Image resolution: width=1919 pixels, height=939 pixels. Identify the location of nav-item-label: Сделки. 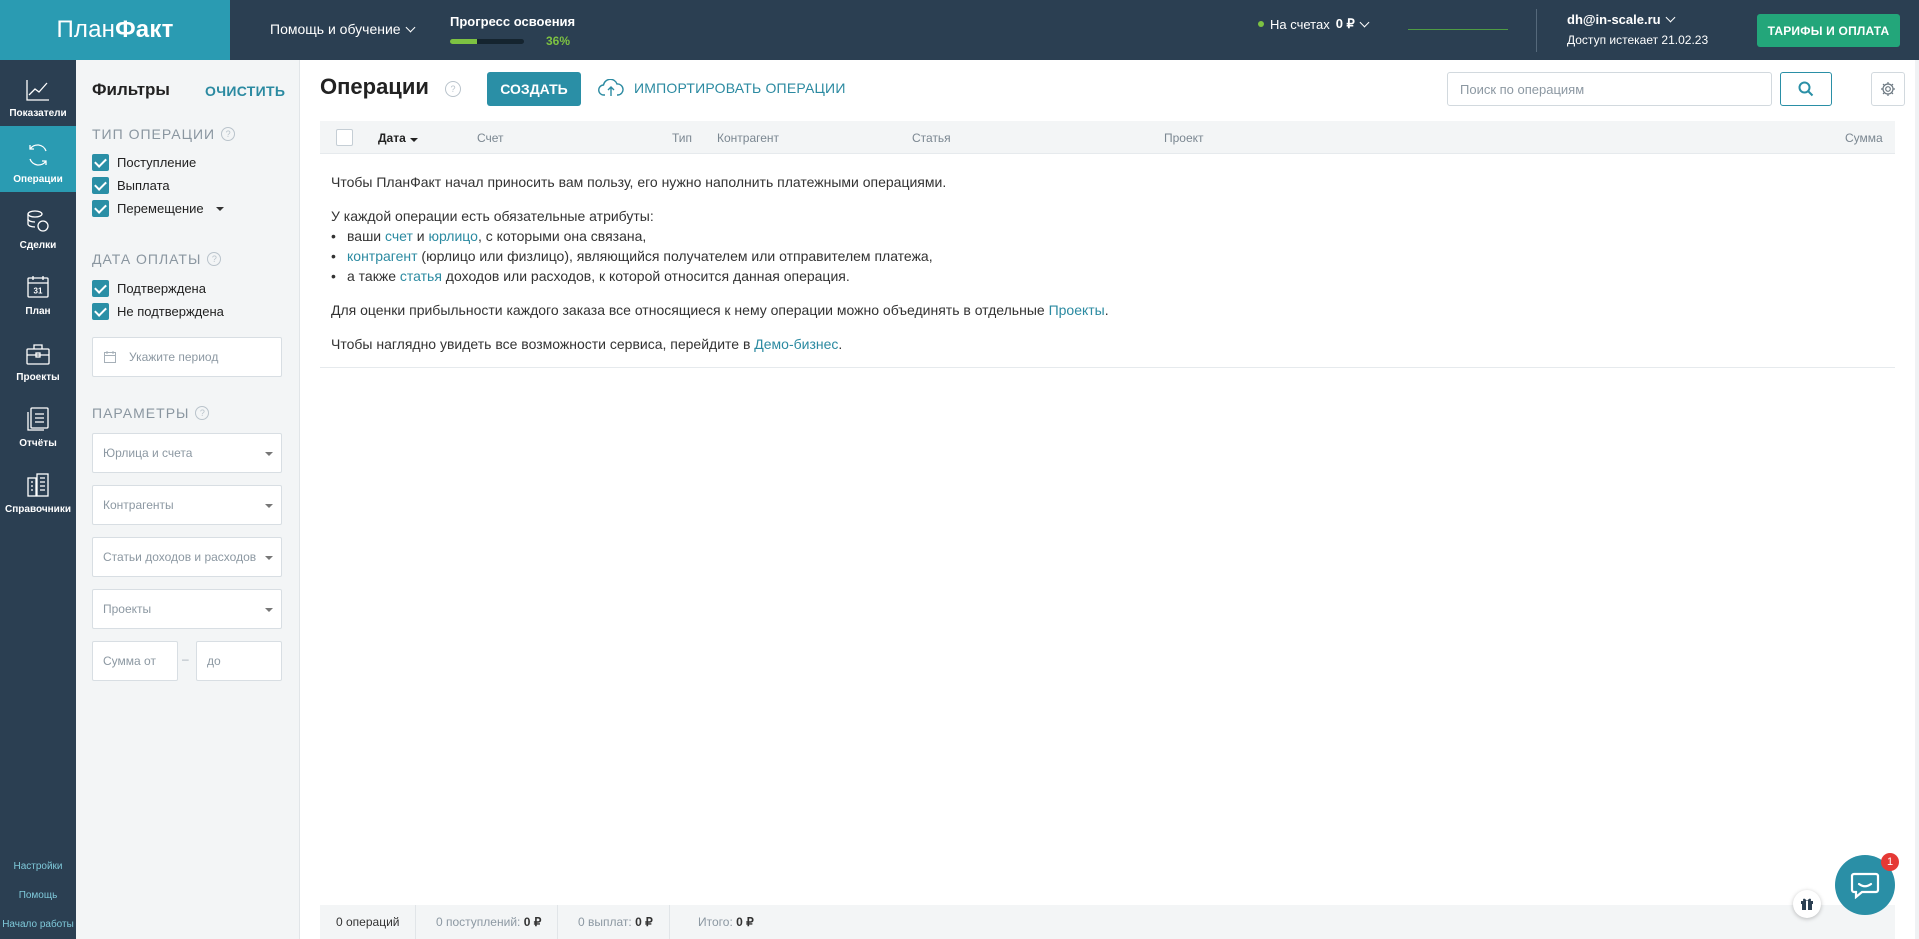
(38, 245).